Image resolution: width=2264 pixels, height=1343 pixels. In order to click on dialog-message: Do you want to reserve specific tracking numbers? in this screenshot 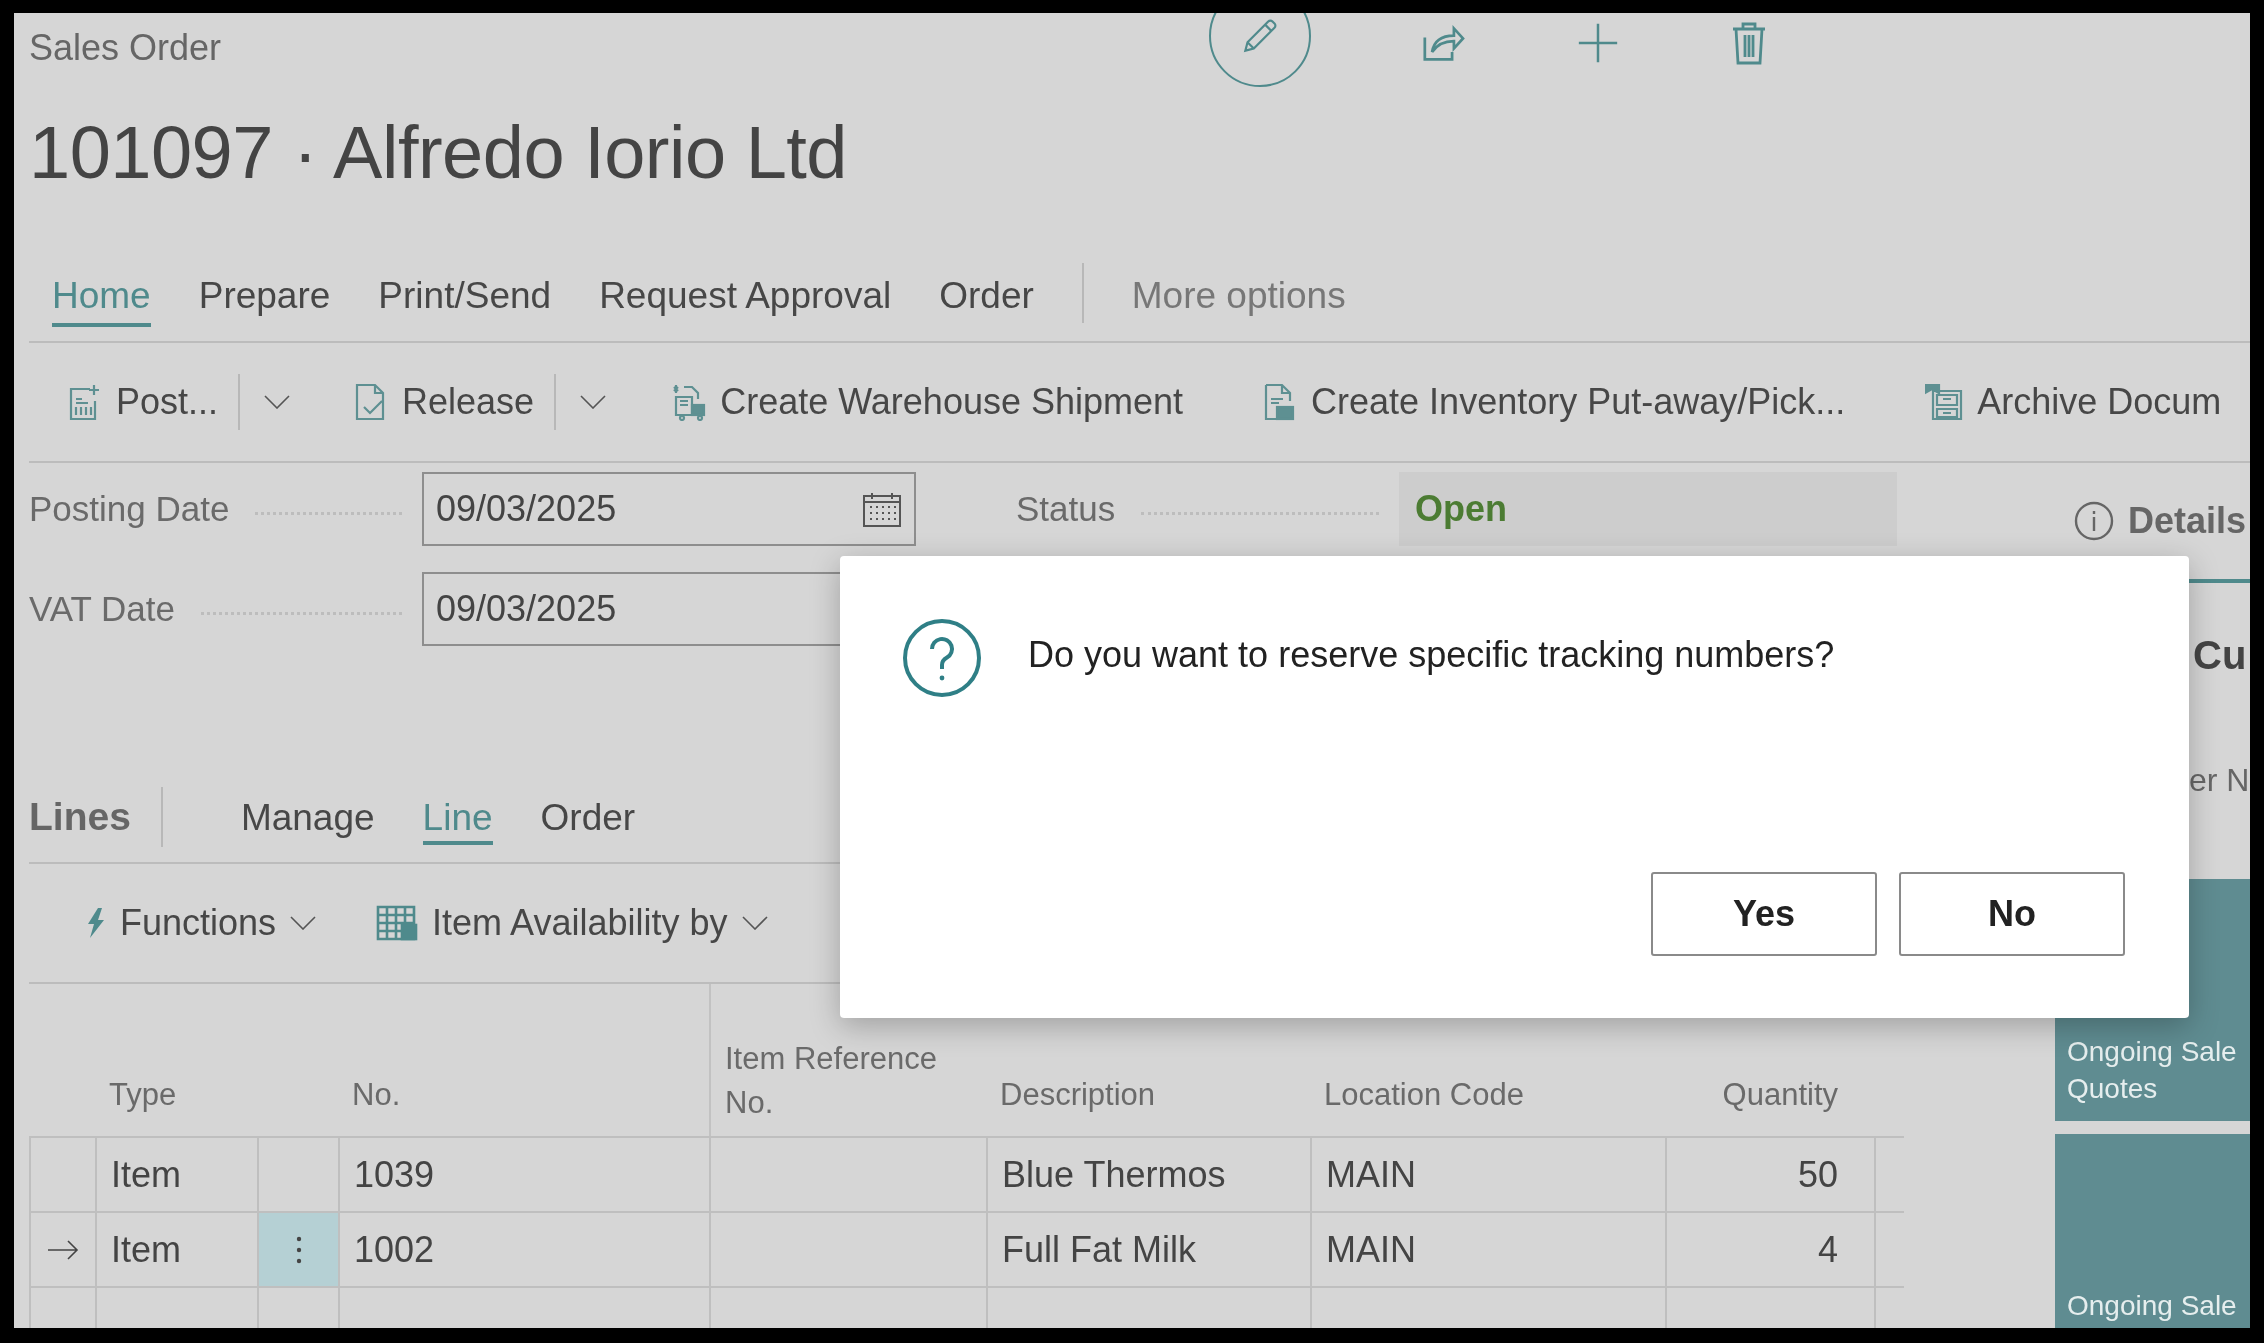, I will do `click(1431, 655)`.